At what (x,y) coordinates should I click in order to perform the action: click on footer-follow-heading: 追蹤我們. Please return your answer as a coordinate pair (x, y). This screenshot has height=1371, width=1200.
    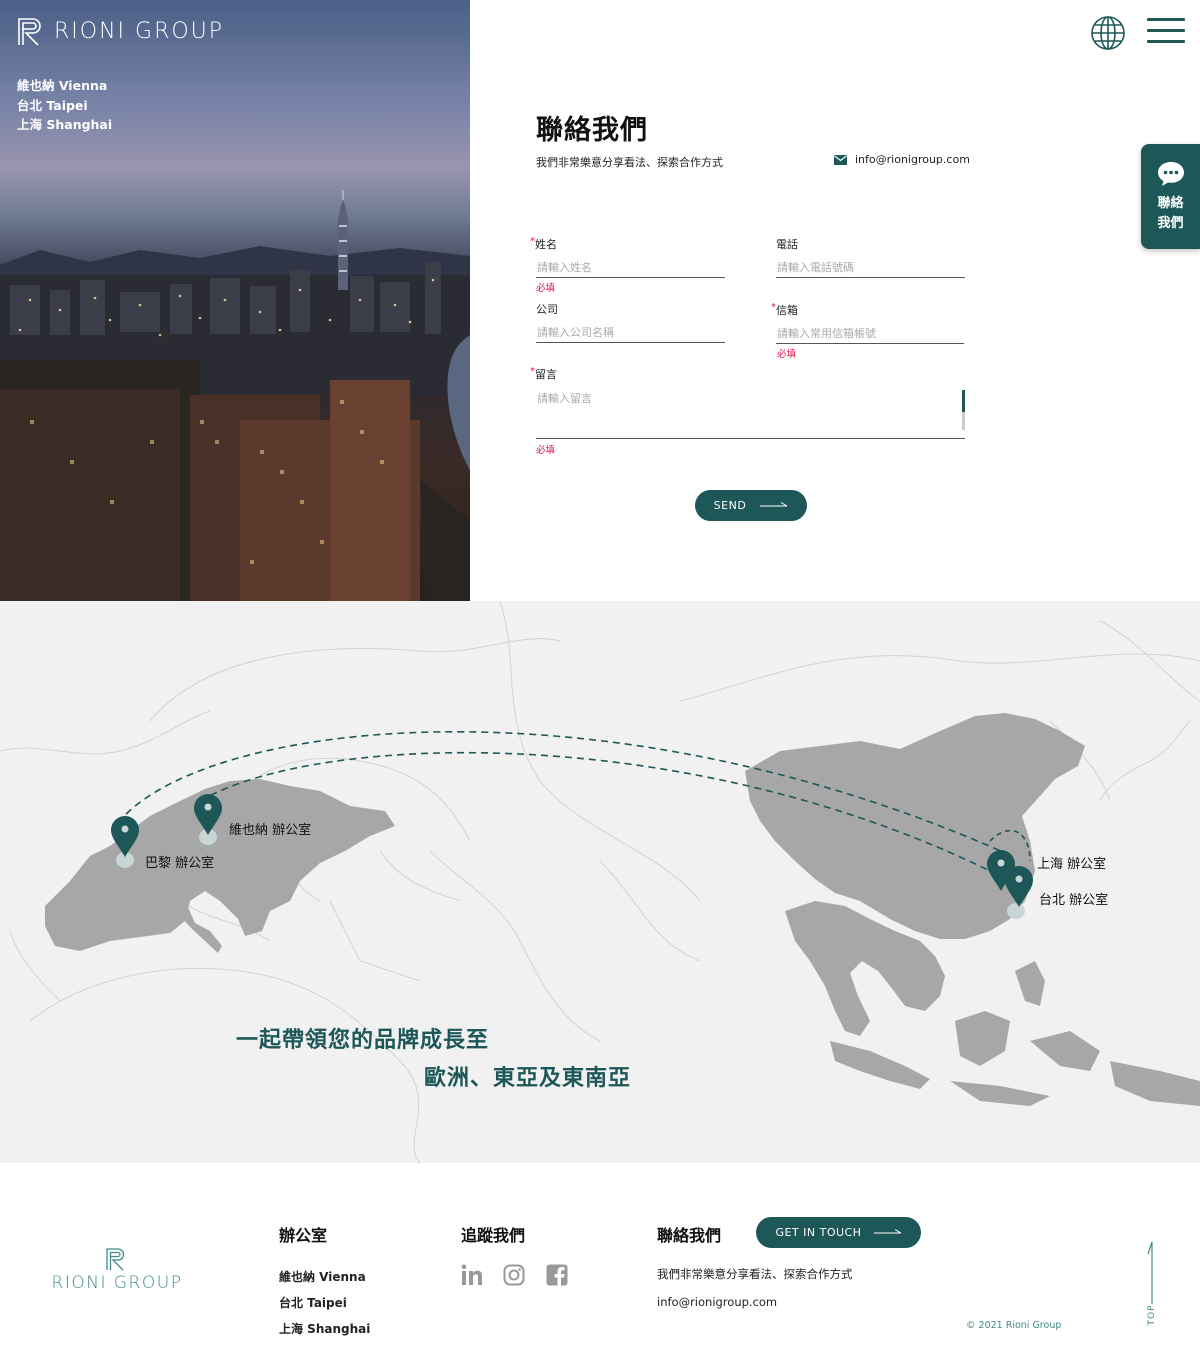
    Looking at the image, I should click on (493, 1235).